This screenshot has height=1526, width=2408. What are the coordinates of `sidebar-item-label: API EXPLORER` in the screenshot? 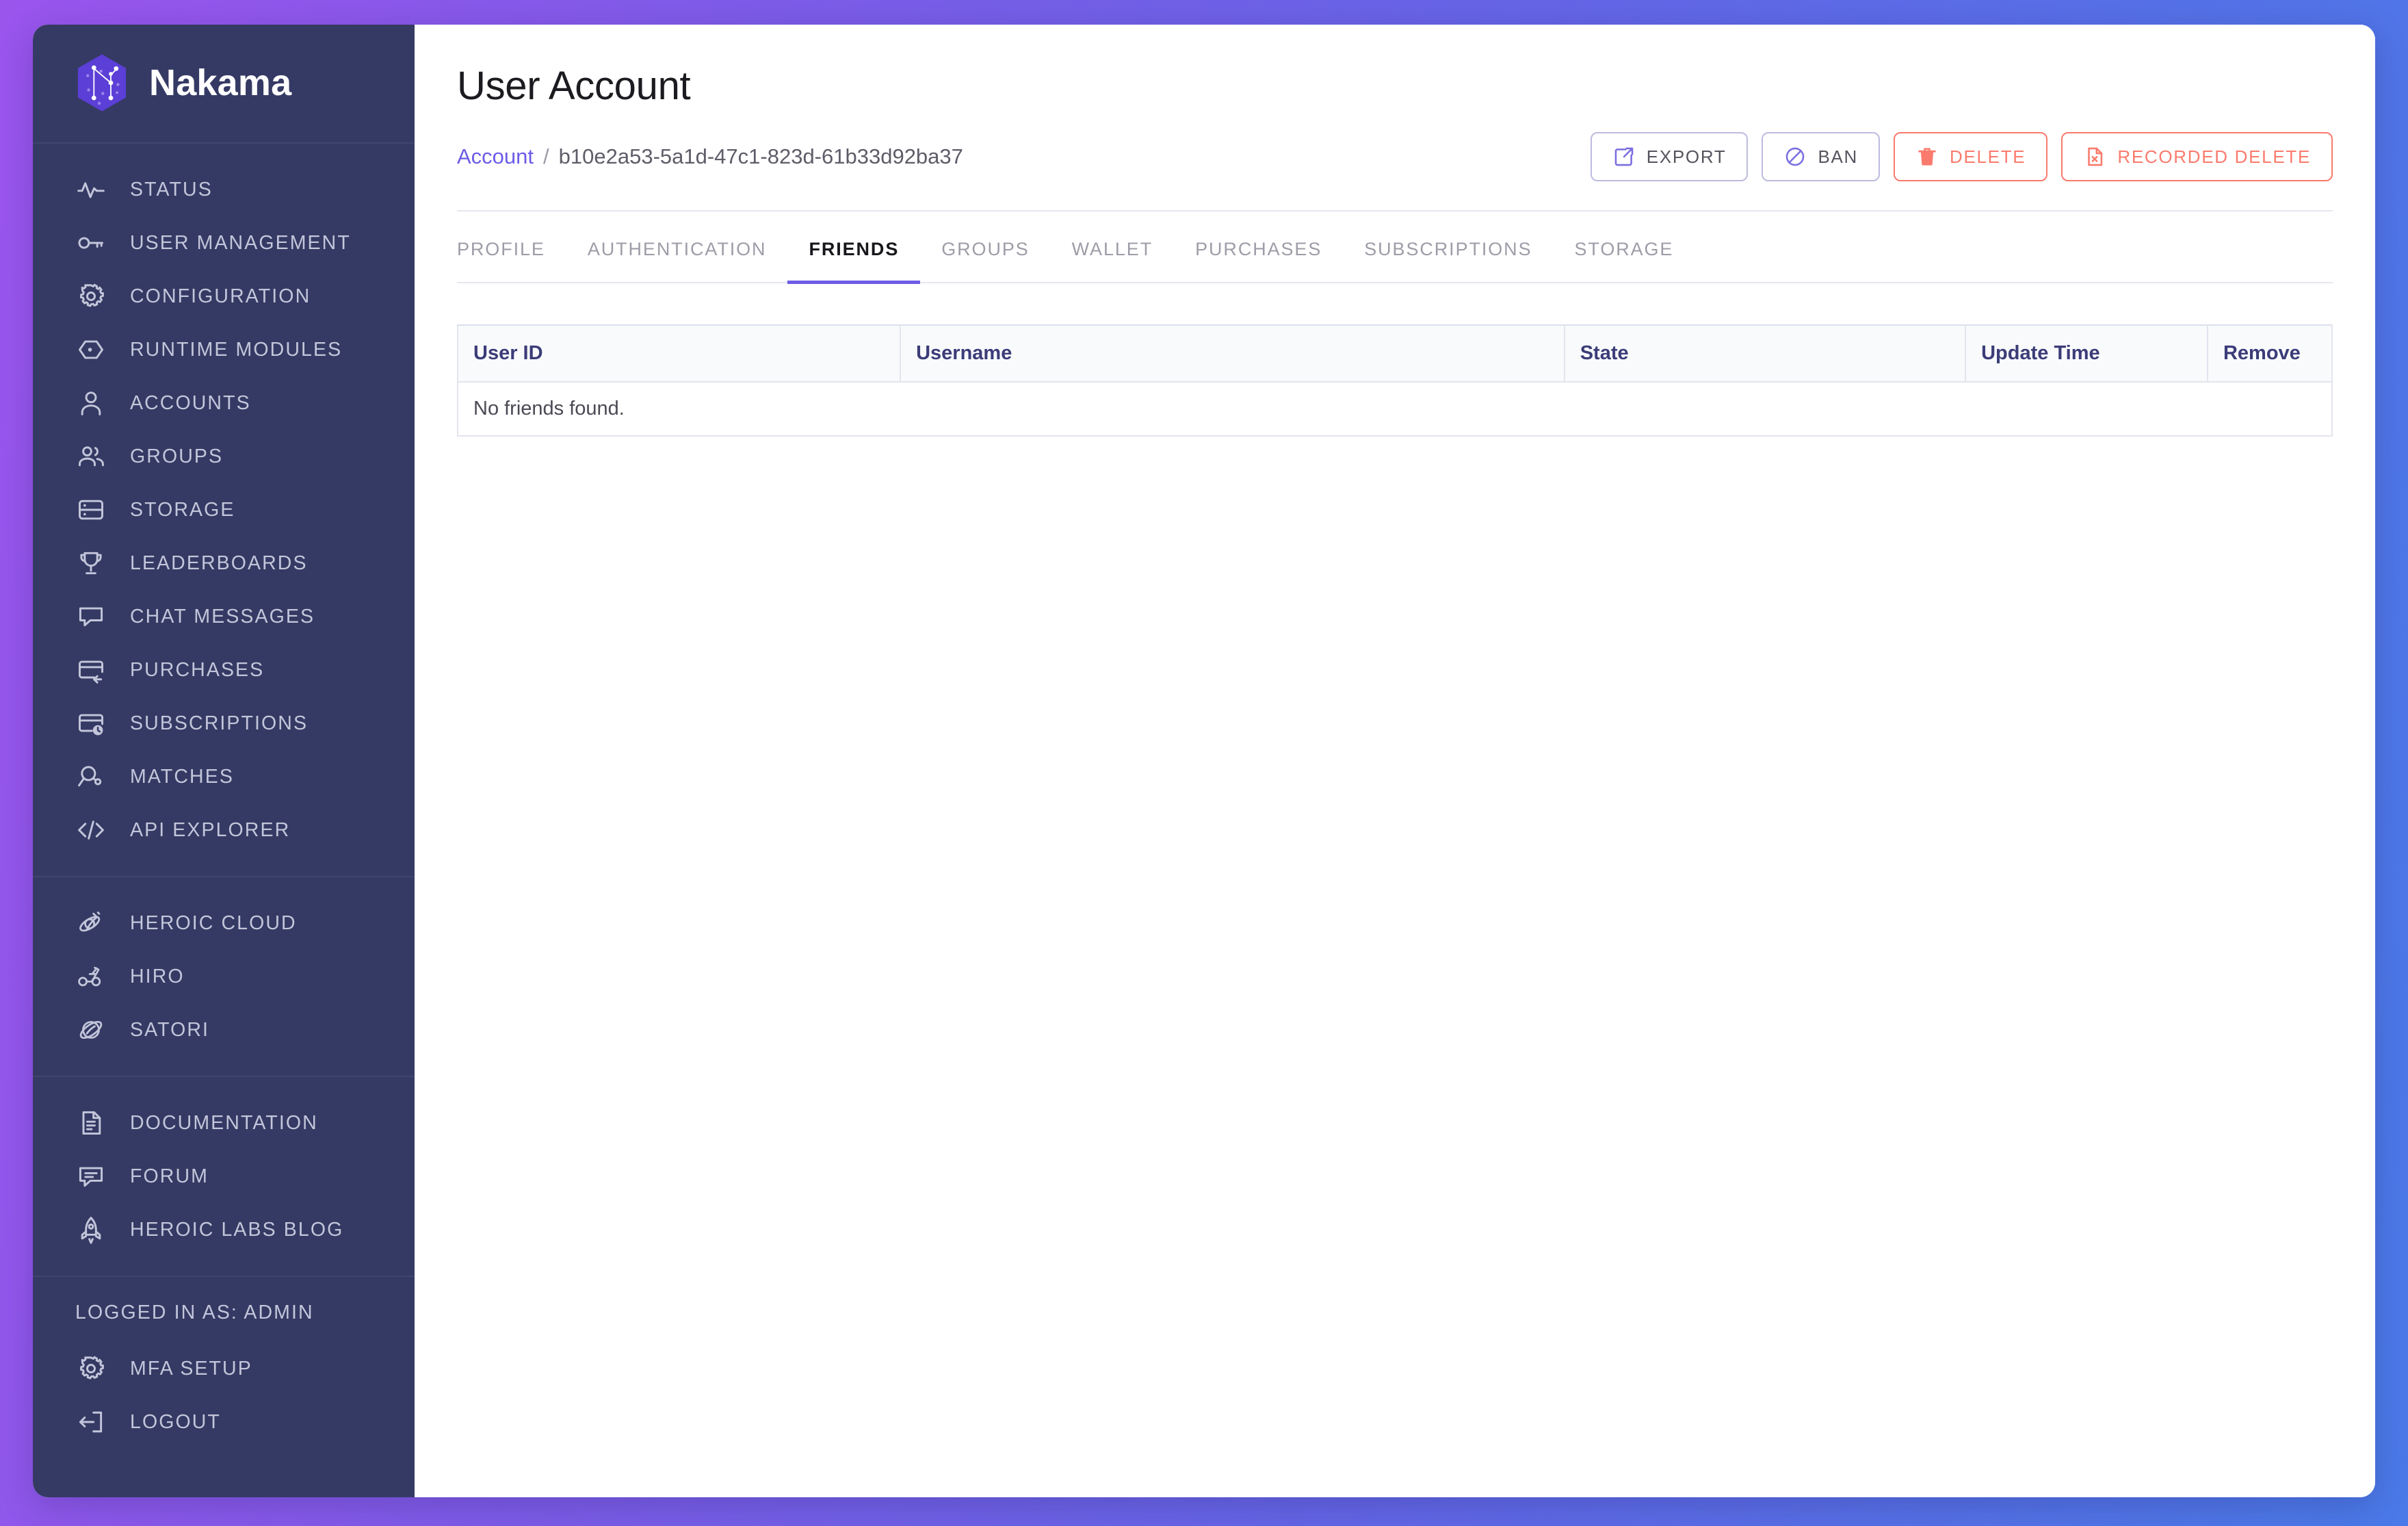 It's located at (210, 829).